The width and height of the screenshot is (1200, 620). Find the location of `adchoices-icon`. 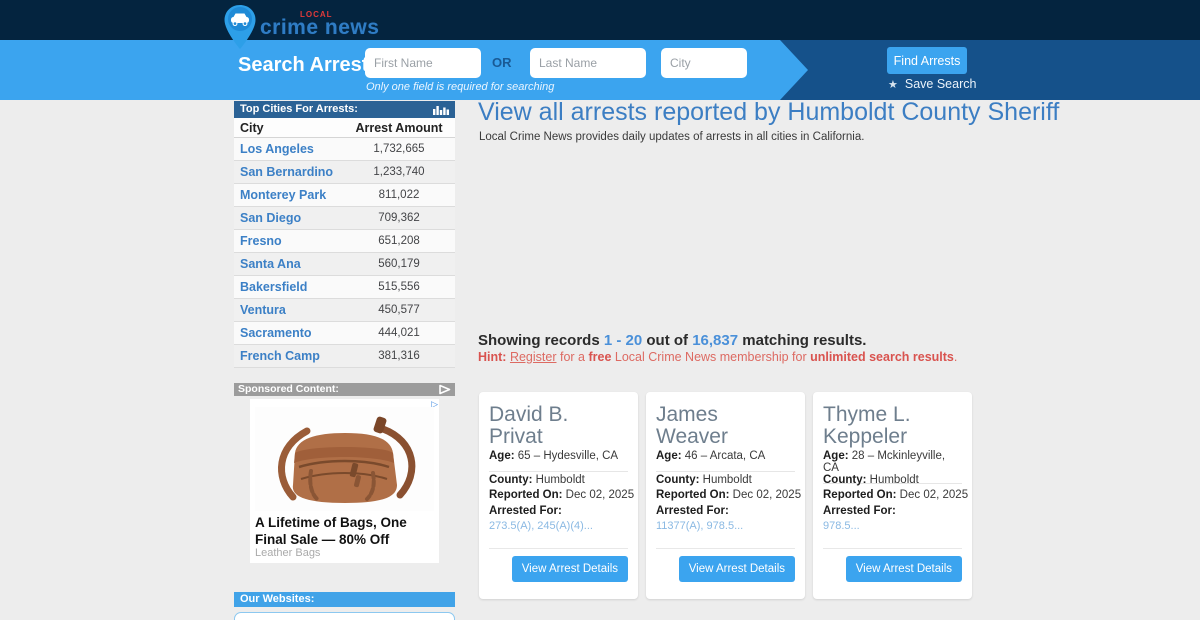

adchoices-icon is located at coordinates (445, 389).